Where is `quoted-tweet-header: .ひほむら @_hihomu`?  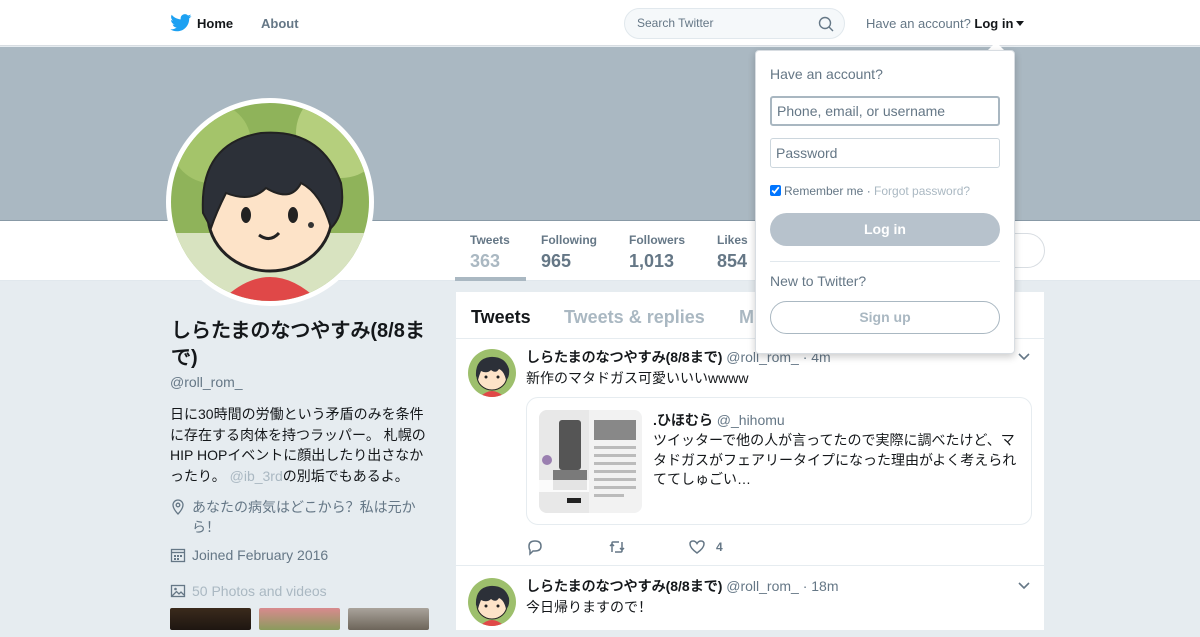 quoted-tweet-header: .ひほむら @_hihomu is located at coordinates (719, 420).